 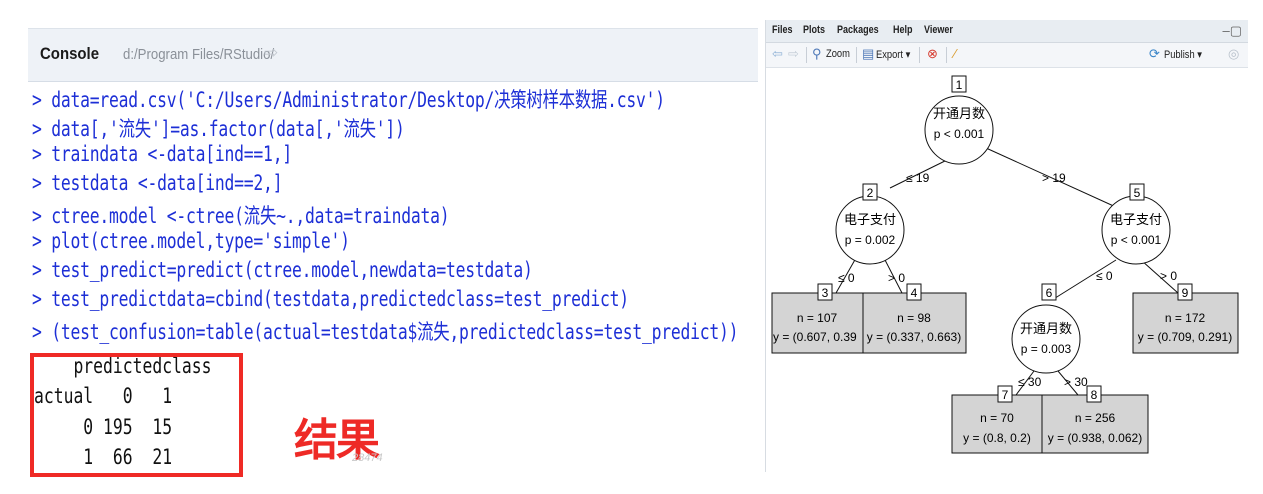 What do you see at coordinates (782, 30) in the screenshot?
I see `tab-files: Files` at bounding box center [782, 30].